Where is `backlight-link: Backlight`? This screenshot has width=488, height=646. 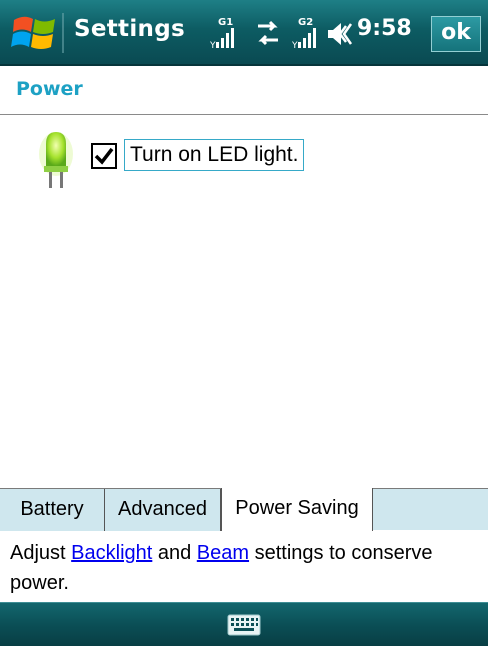 backlight-link: Backlight is located at coordinates (111, 553).